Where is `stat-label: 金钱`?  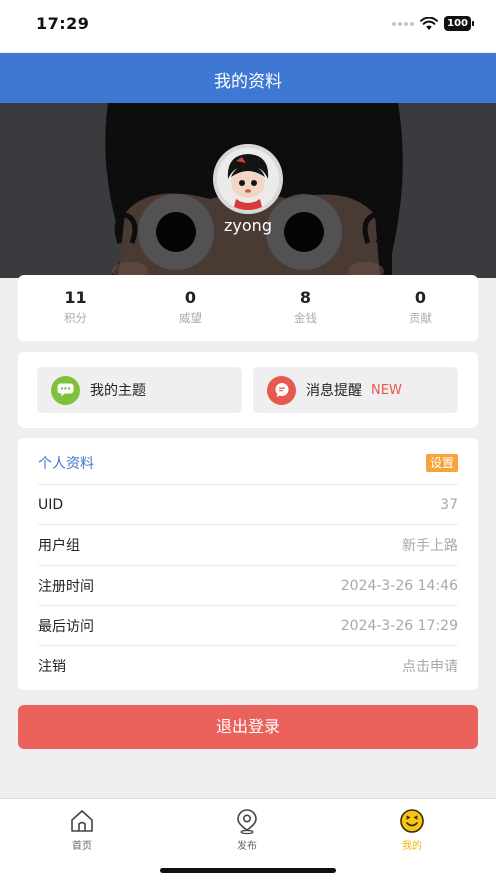
stat-label: 金钱 is located at coordinates (305, 318).